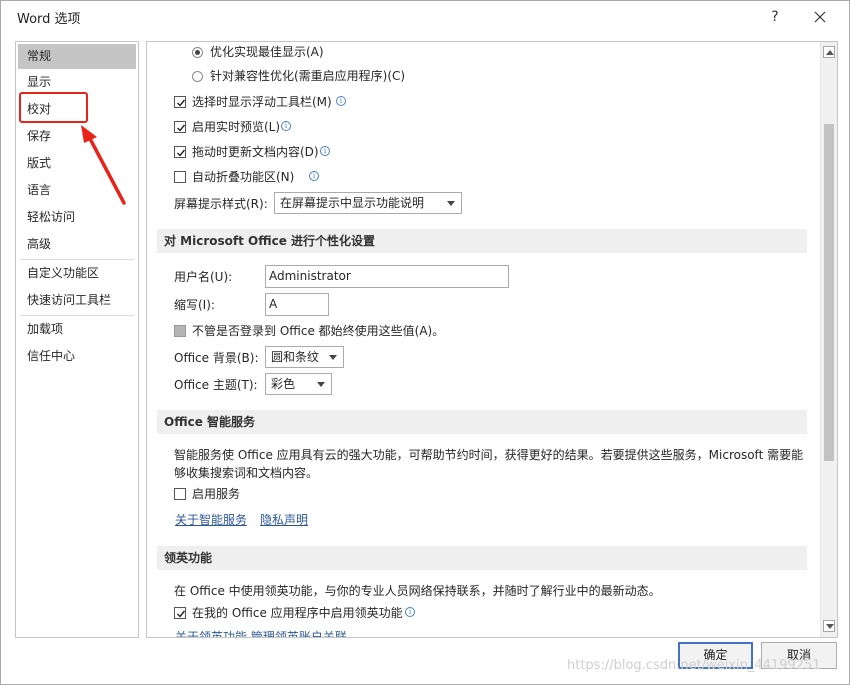 Image resolution: width=850 pixels, height=685 pixels. Describe the element at coordinates (77, 356) in the screenshot. I see `nav-item-trust-center: 信任中心` at that location.